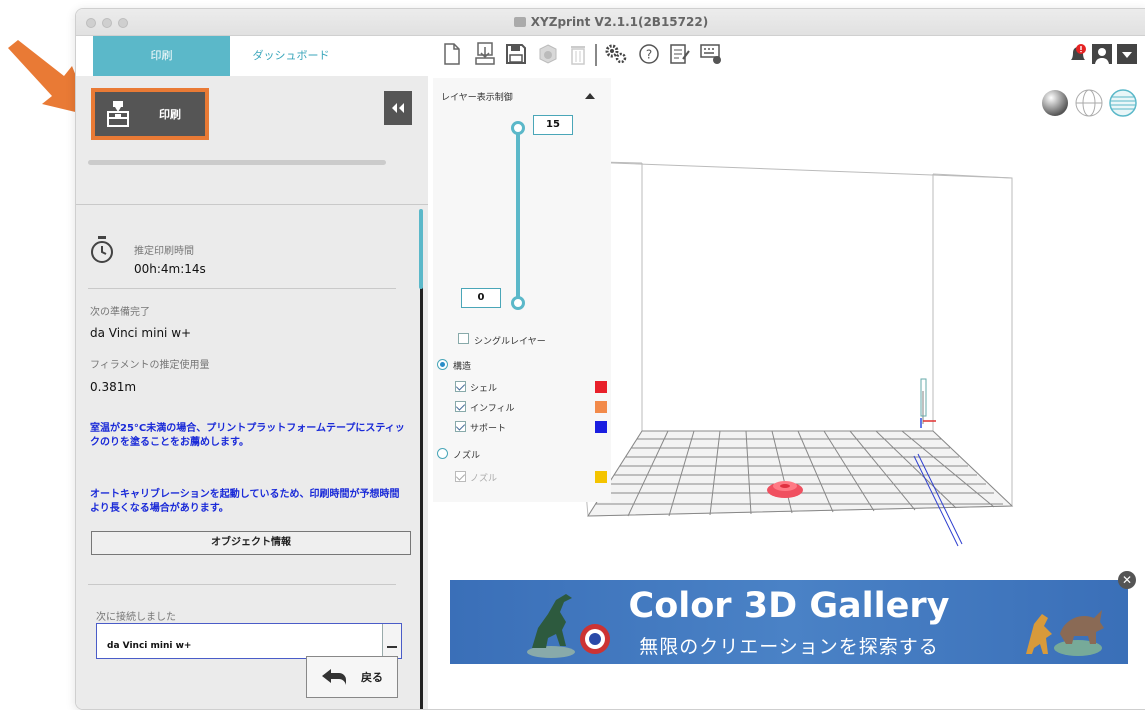 The height and width of the screenshot is (710, 1145). I want to click on double-chevron-left-icon, so click(398, 108).